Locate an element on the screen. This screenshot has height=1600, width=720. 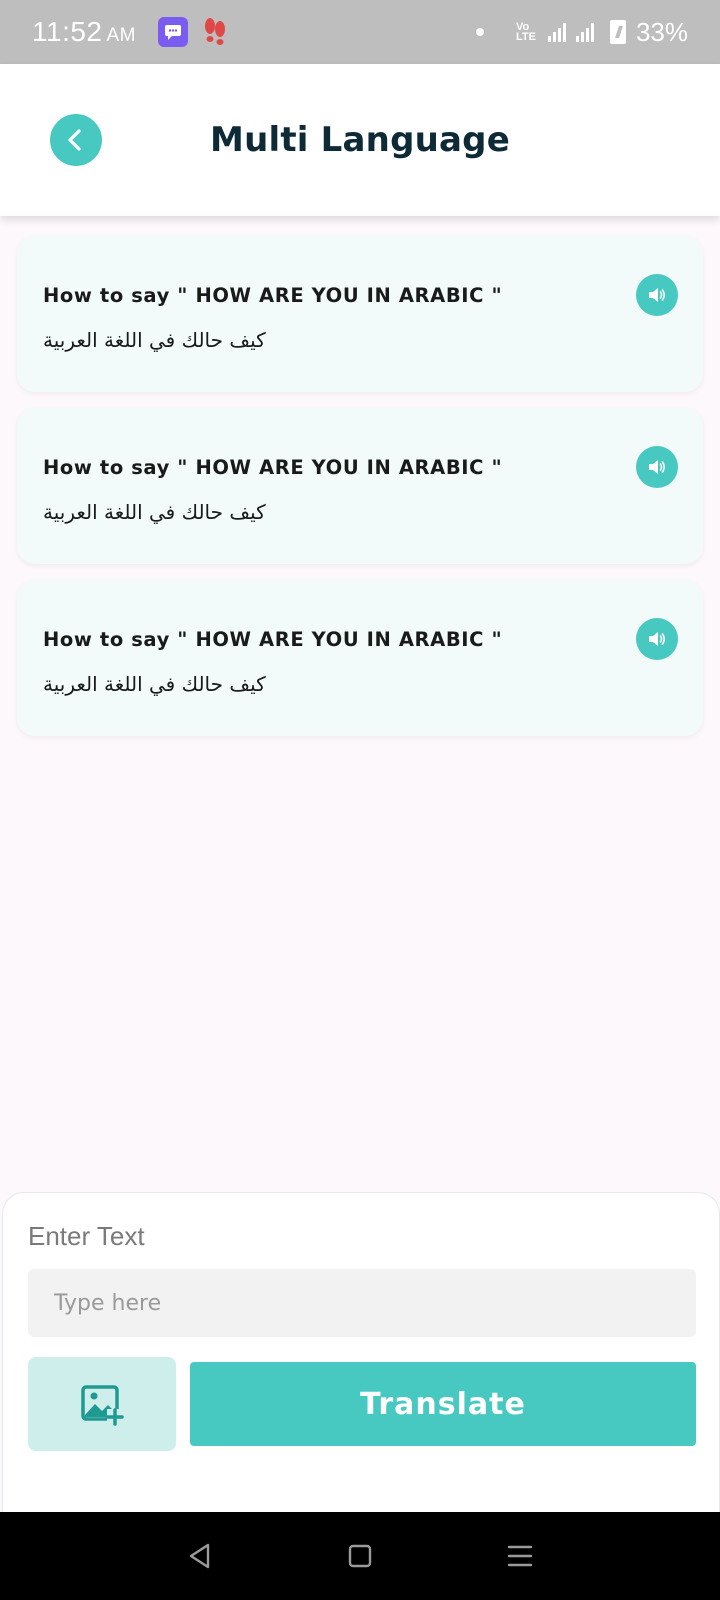
menu-icon is located at coordinates (520, 1556).